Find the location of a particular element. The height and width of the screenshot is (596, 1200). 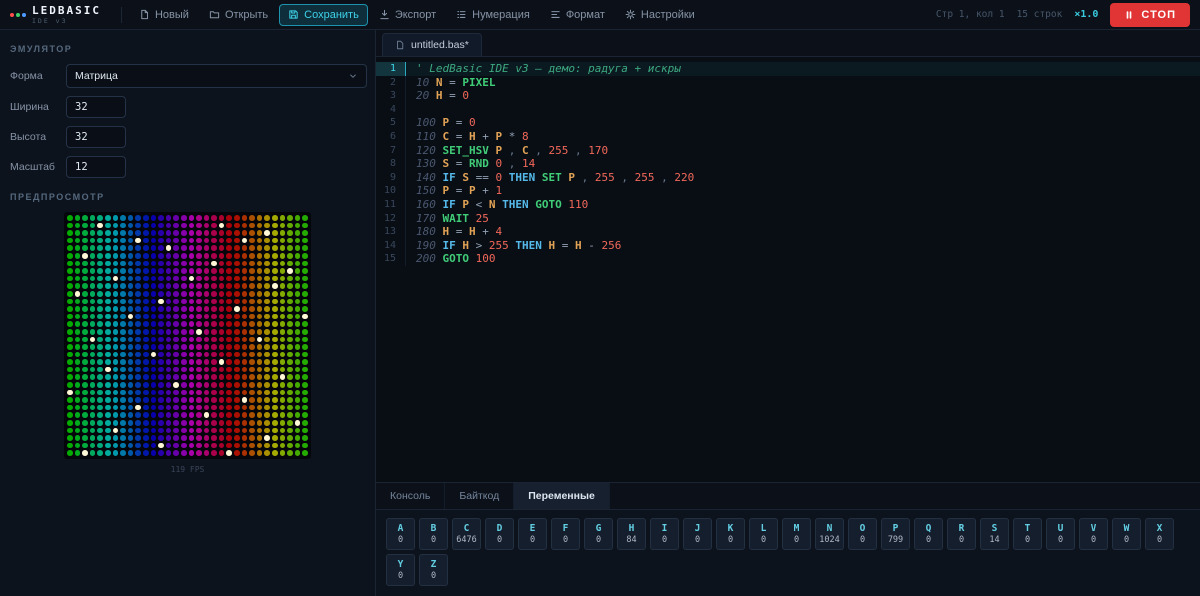

code-line-6: 6 110 C = H + P * 8 is located at coordinates (788, 136).